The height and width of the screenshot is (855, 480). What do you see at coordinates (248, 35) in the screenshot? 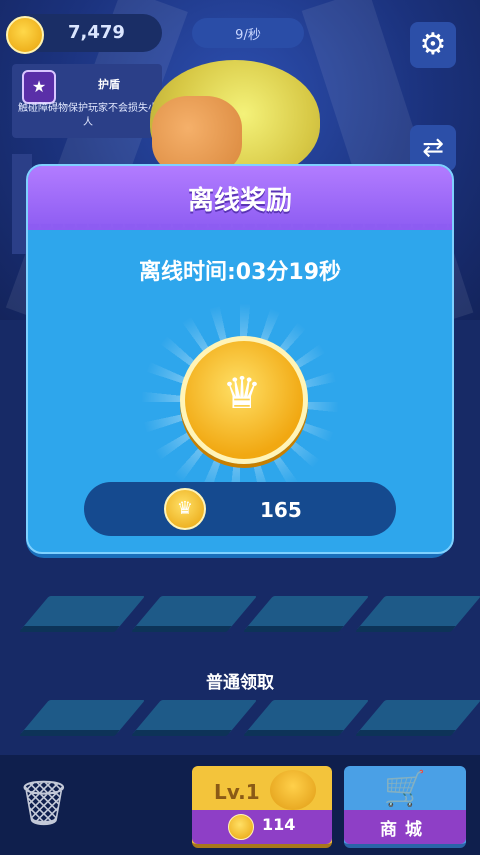
I see `income-rate-label: 9/秒` at bounding box center [248, 35].